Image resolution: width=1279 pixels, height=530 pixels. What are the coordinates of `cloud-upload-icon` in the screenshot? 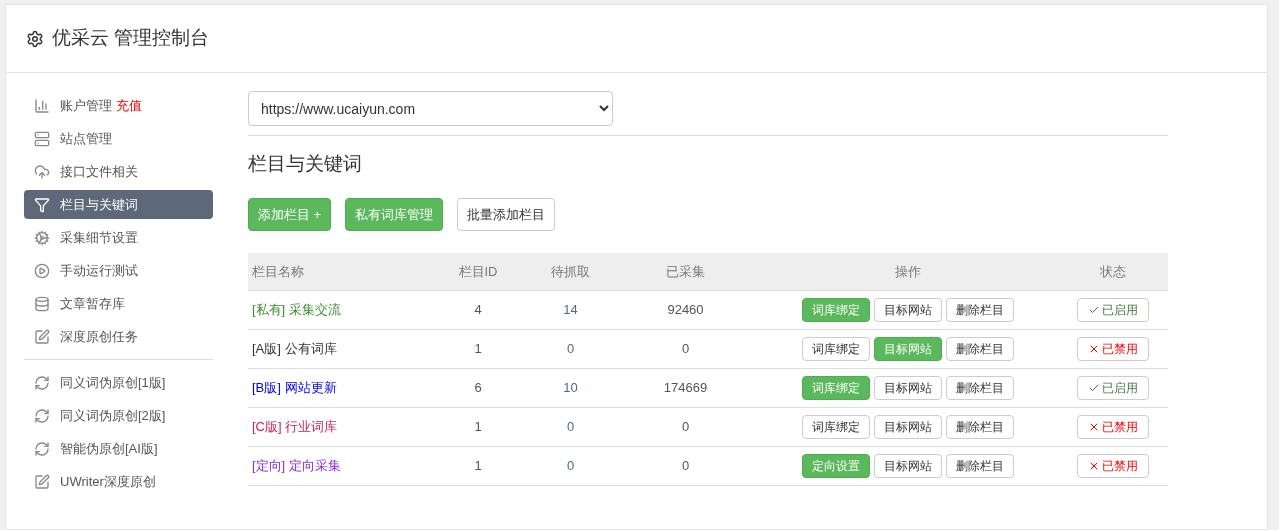 It's located at (42, 171).